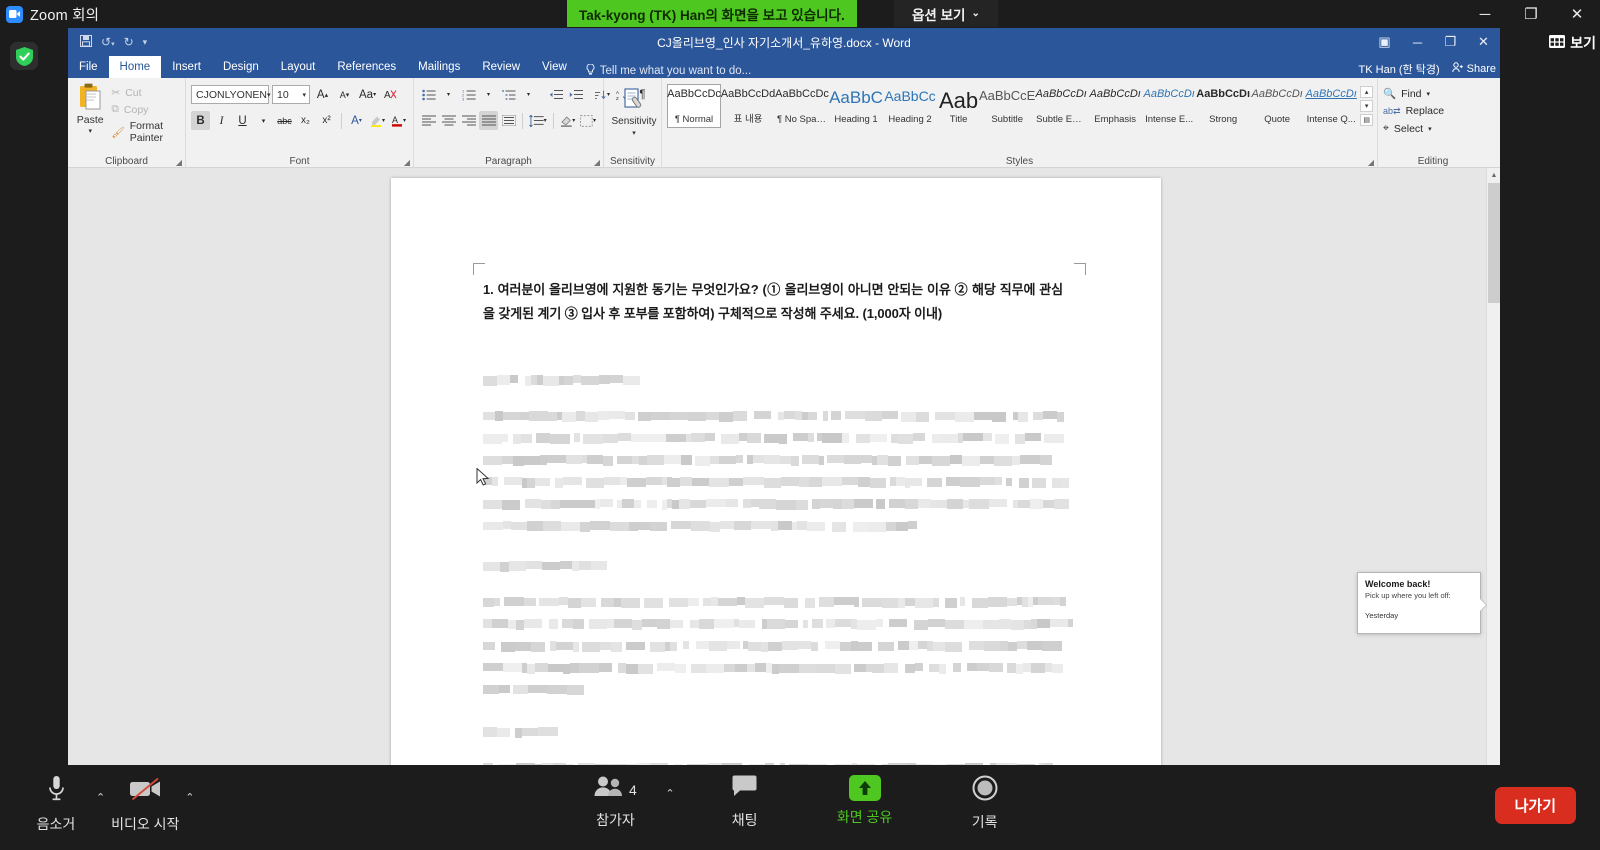  What do you see at coordinates (366, 67) in the screenshot?
I see `tab-references: References` at bounding box center [366, 67].